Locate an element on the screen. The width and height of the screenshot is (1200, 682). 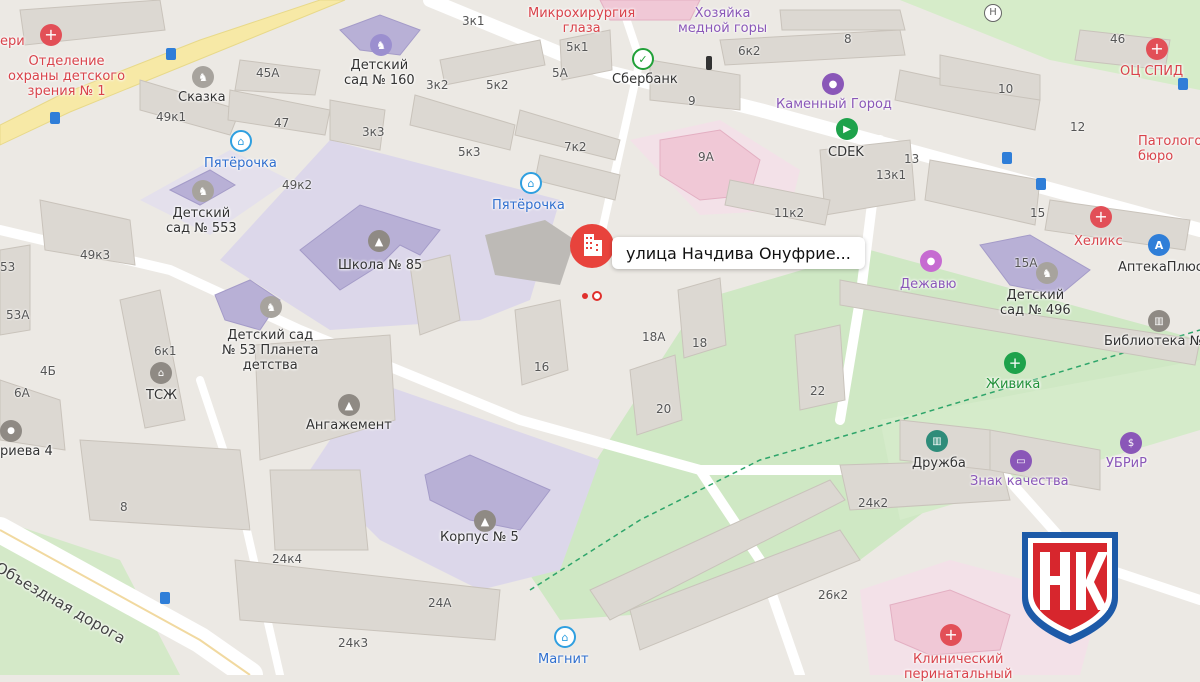
poi-label-oc-spid: ОЦ СПИД is located at coordinates (1151, 71).